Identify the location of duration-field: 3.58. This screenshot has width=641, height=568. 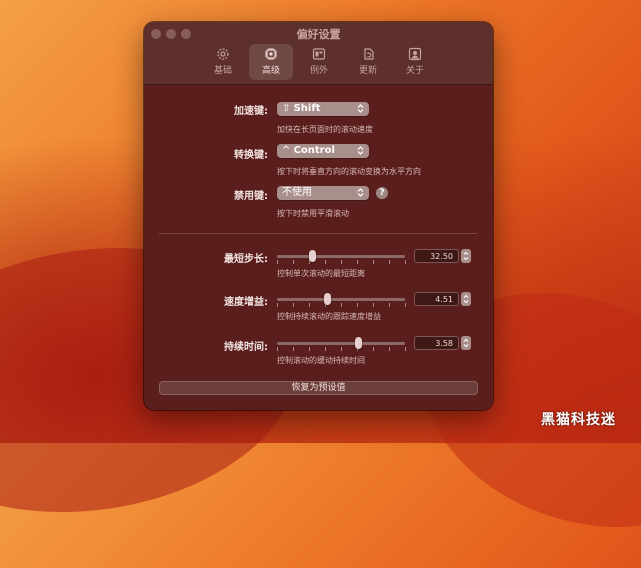
(436, 343).